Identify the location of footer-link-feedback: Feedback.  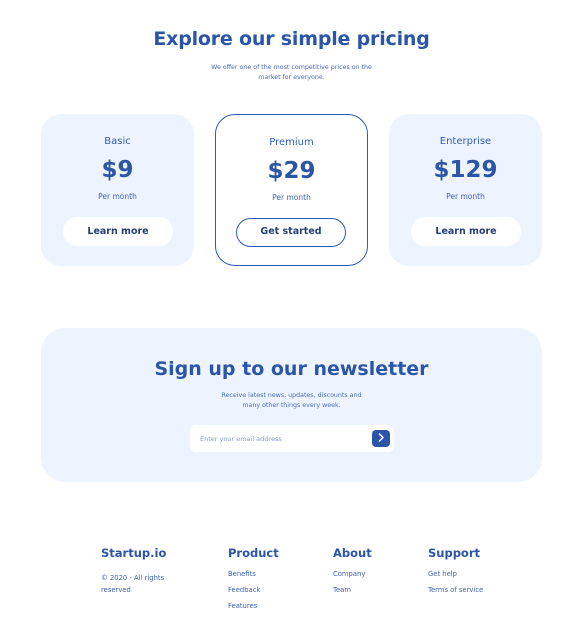
(253, 593).